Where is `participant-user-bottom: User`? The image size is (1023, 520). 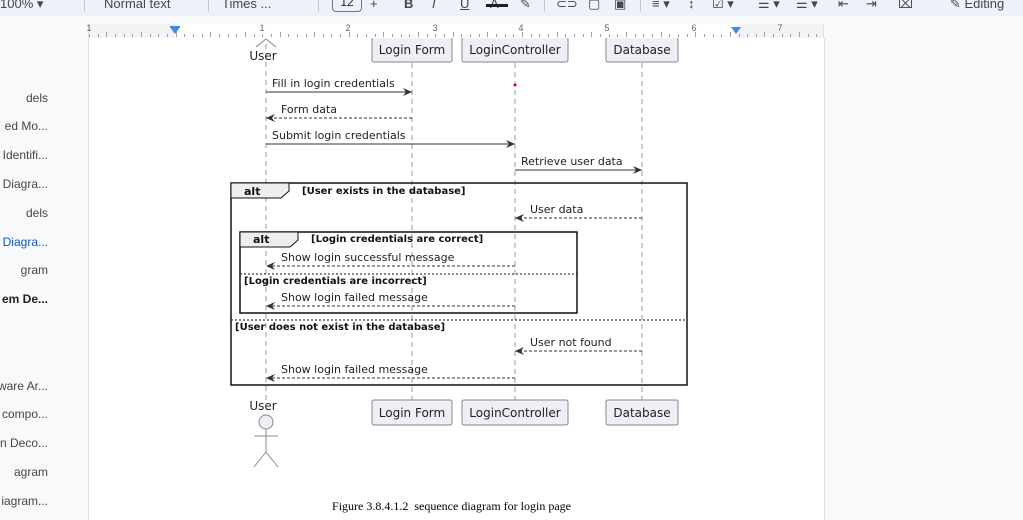 participant-user-bottom: User is located at coordinates (262, 406).